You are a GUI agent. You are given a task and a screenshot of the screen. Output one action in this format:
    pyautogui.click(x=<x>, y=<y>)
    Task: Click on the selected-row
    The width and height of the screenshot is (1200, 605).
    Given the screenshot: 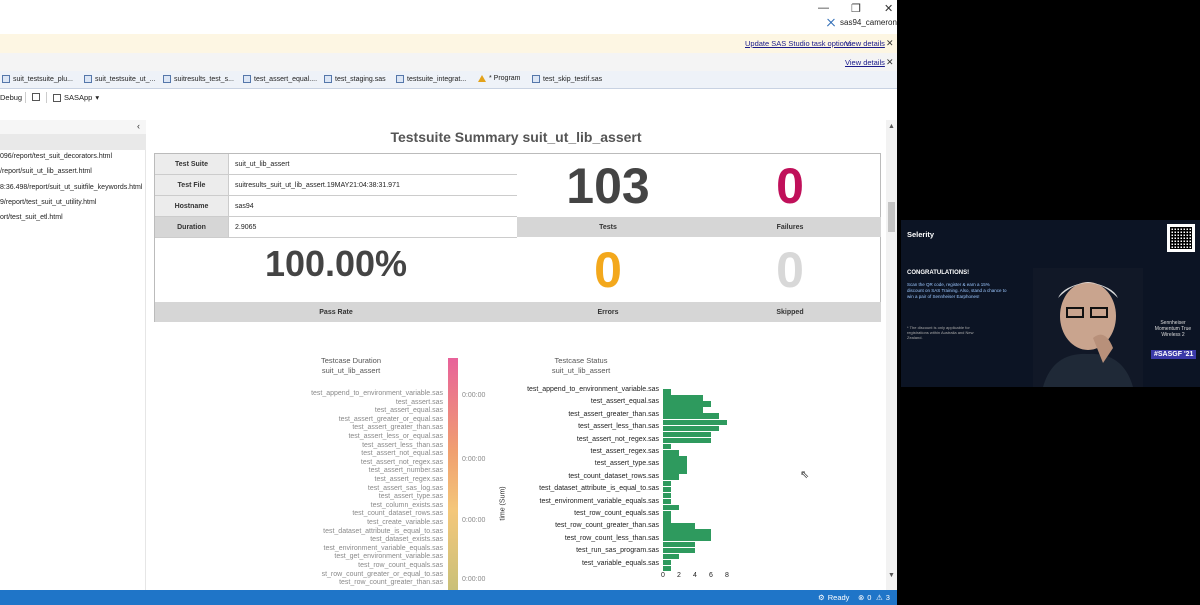 What is the action you would take?
    pyautogui.click(x=73, y=142)
    